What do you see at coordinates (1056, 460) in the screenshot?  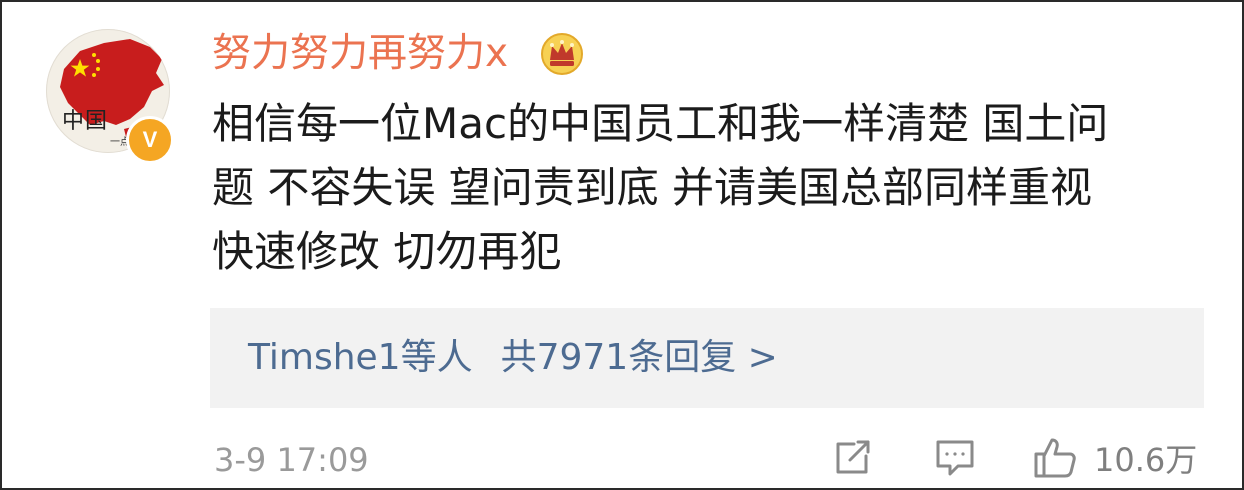 I see `thumbs-up-icon` at bounding box center [1056, 460].